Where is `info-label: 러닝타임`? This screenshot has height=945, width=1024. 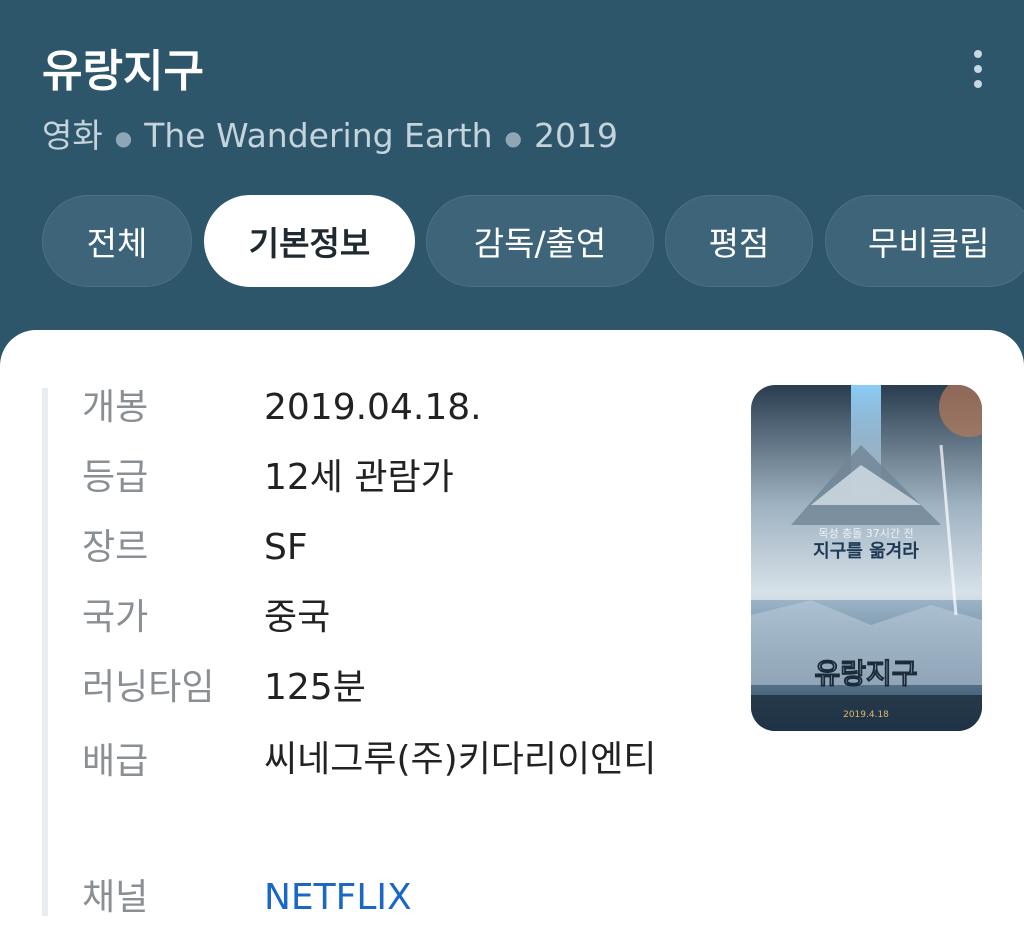
info-label: 러닝타임 is located at coordinates (148, 687).